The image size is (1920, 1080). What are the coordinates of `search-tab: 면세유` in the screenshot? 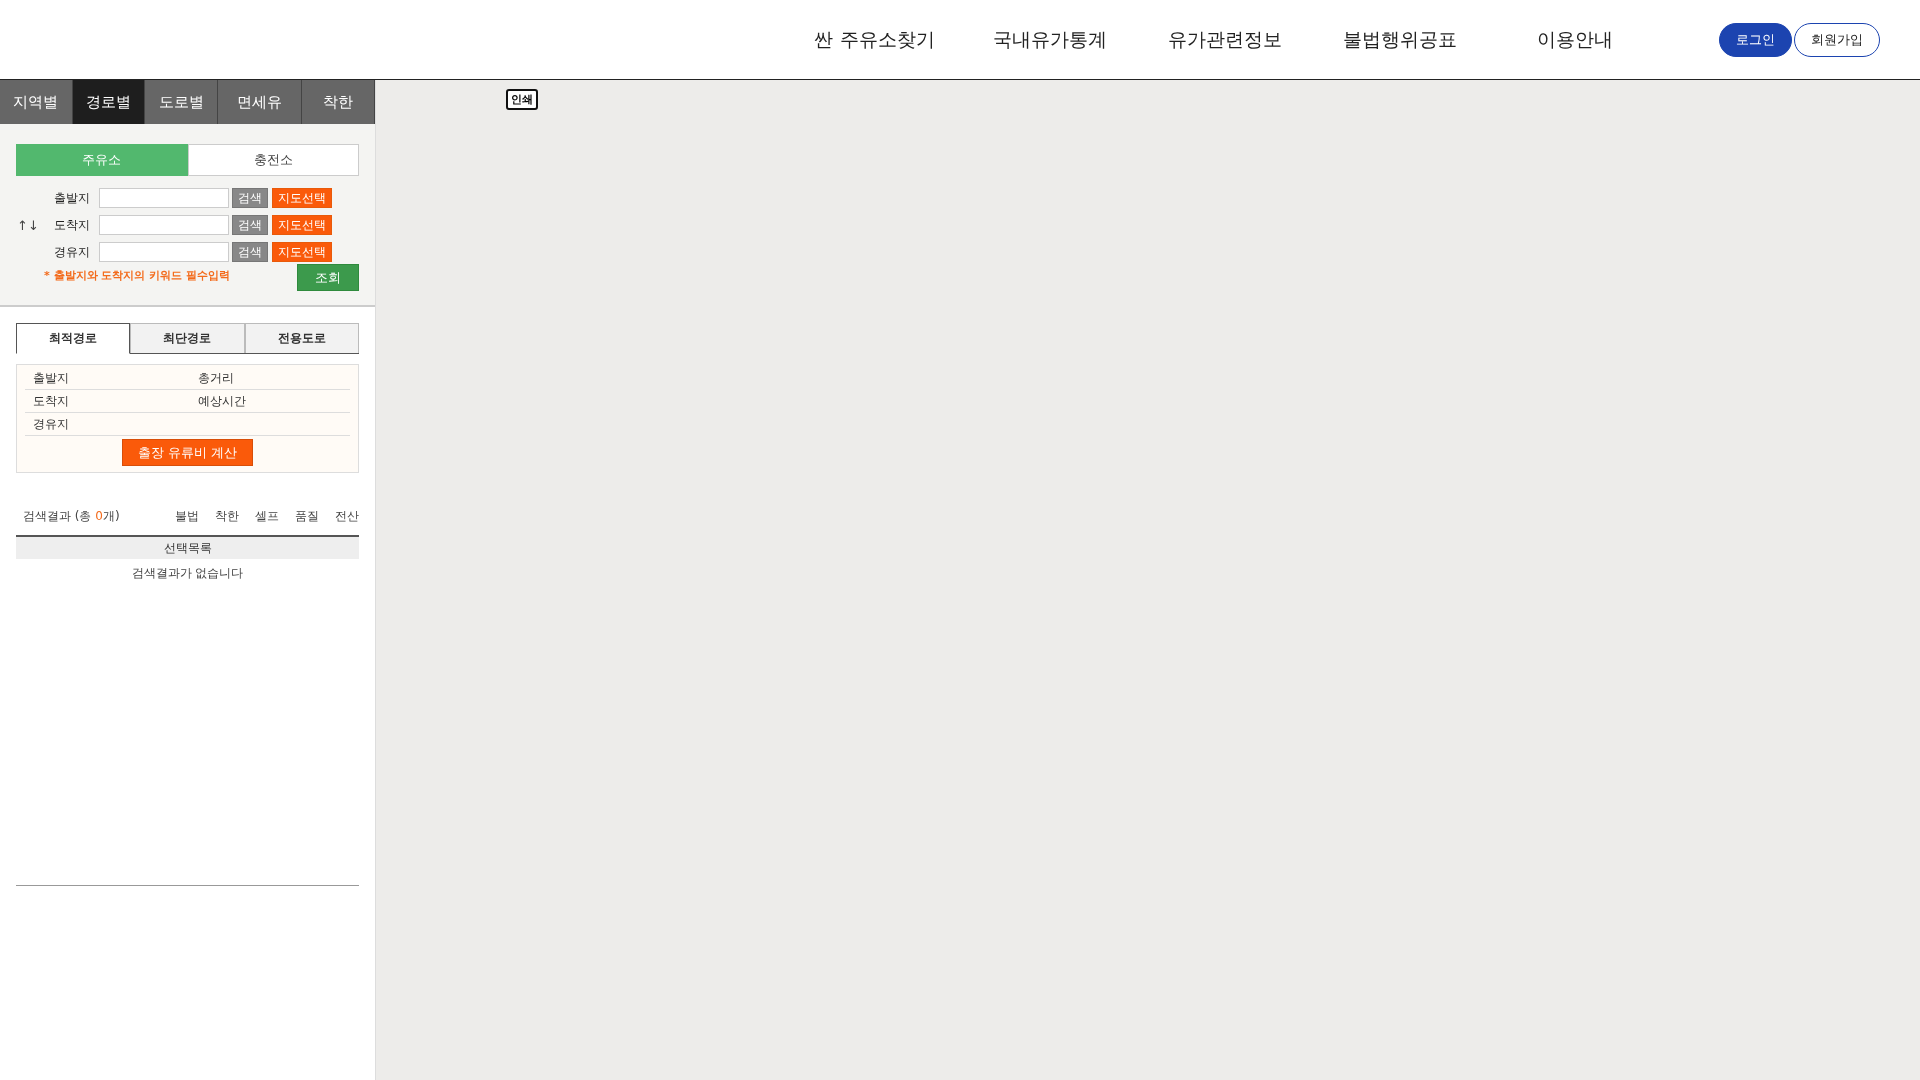 It's located at (260, 102).